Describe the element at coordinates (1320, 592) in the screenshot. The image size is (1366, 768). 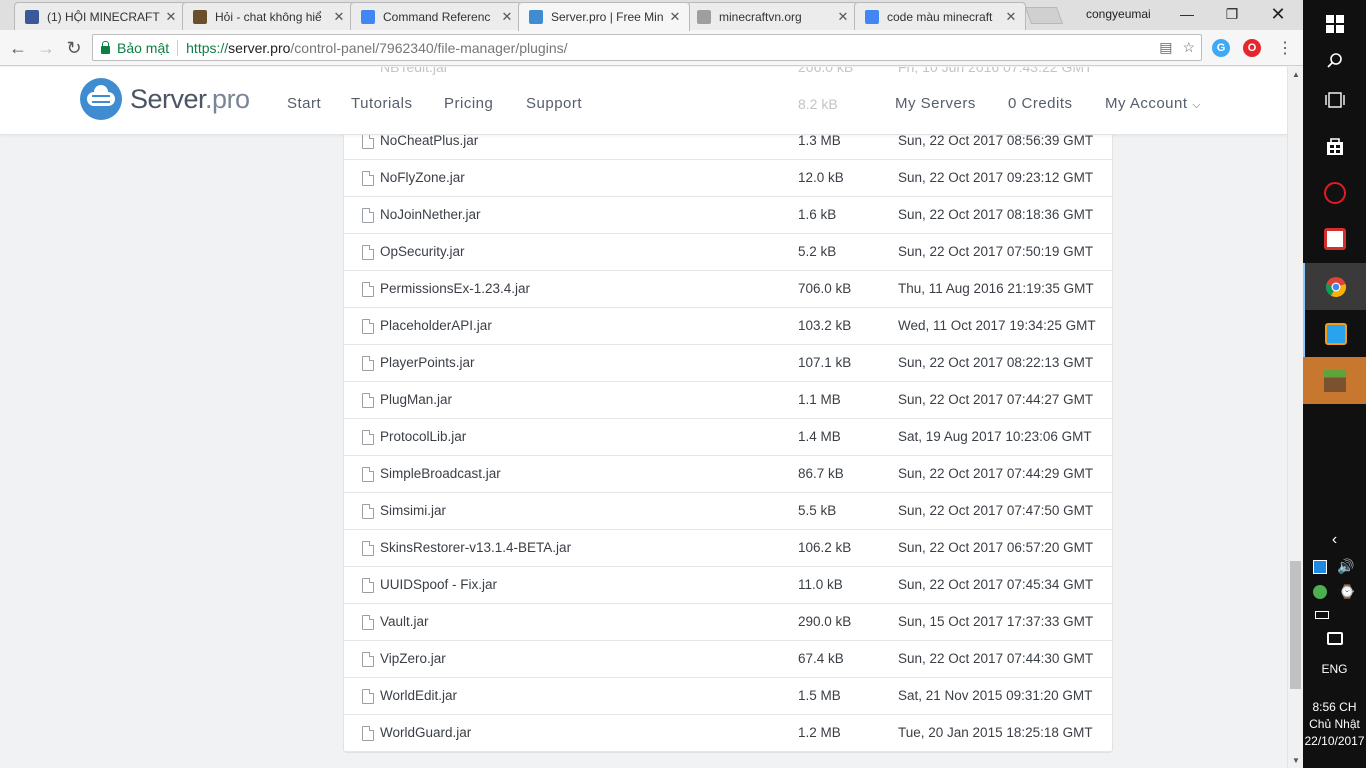
I see `network-app-icon` at that location.